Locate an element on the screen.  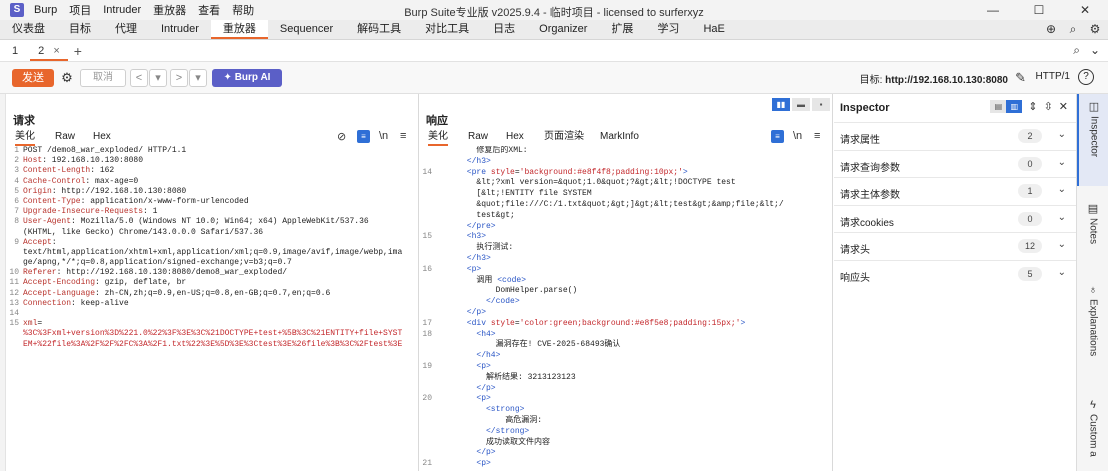
tab-dashboard: 仪表盘 is located at coordinates (28, 29).